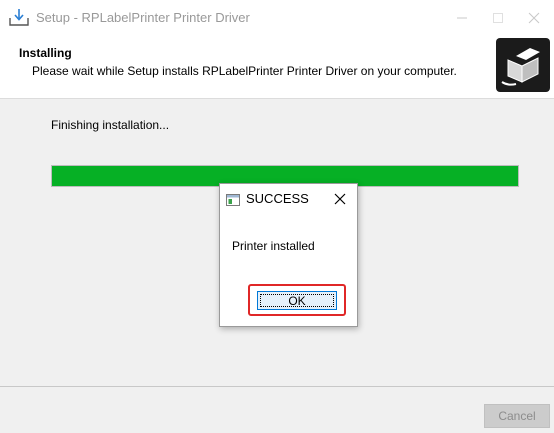 The height and width of the screenshot is (433, 554). I want to click on success-dialog: SUCCESS Printer installed OK, so click(288, 255).